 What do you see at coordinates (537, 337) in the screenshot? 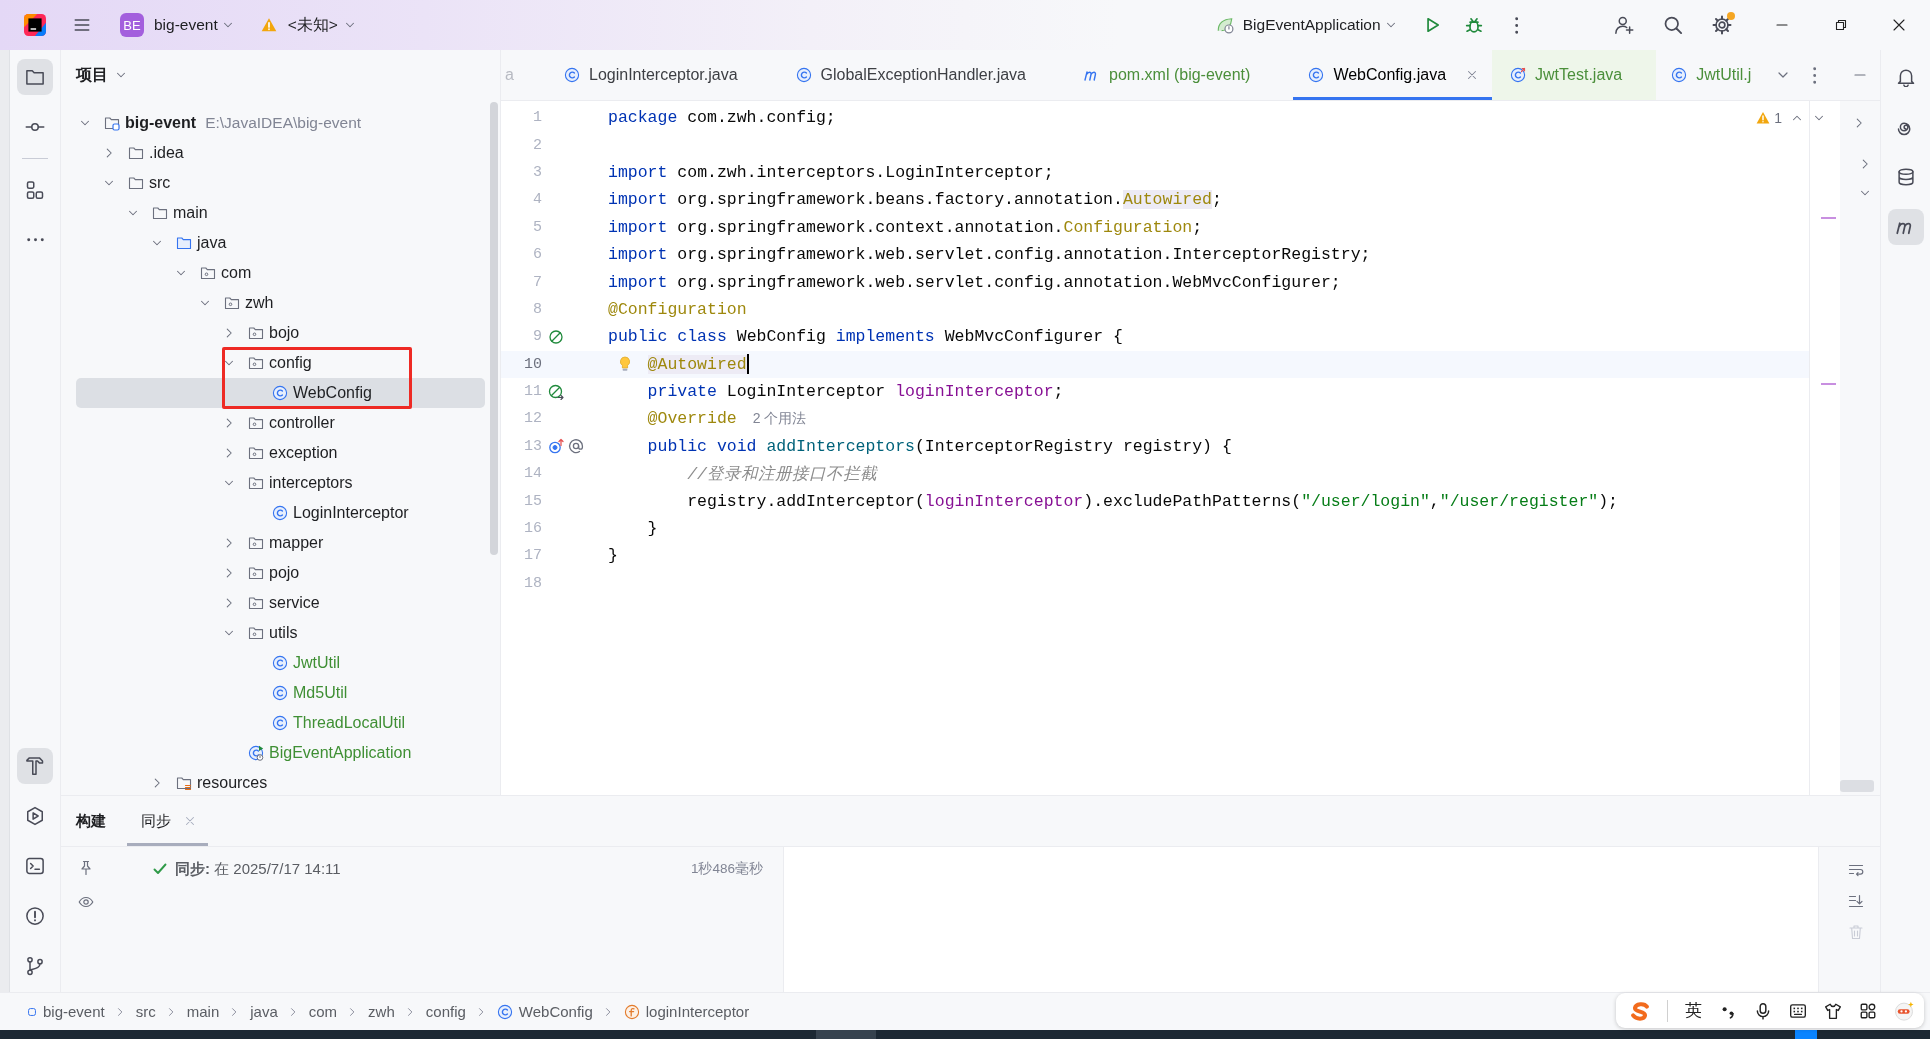
I see `line-number: 9` at bounding box center [537, 337].